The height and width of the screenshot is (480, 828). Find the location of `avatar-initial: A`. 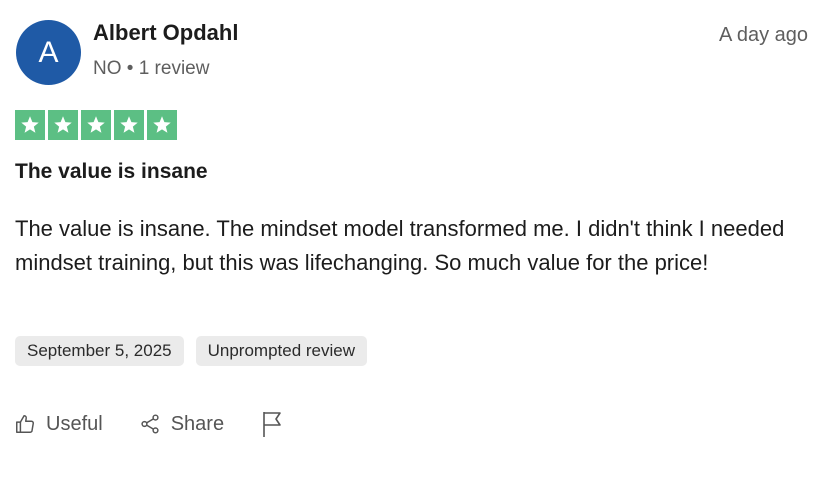

avatar-initial: A is located at coordinates (48, 52).